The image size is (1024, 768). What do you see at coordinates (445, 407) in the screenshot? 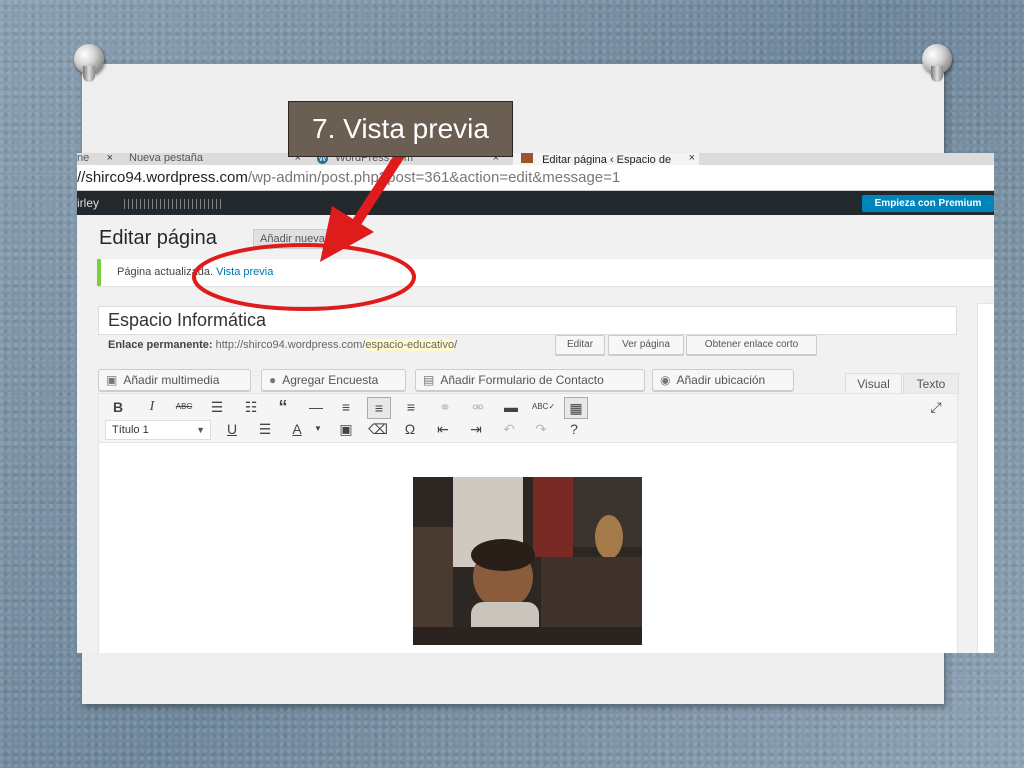
I see `insert-link-icon: ⚭` at bounding box center [445, 407].